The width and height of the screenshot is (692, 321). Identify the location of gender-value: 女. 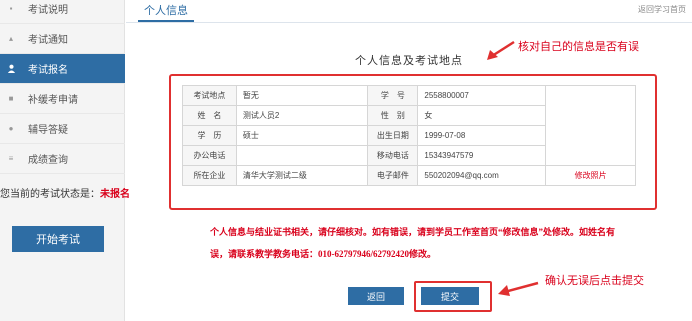
(482, 115).